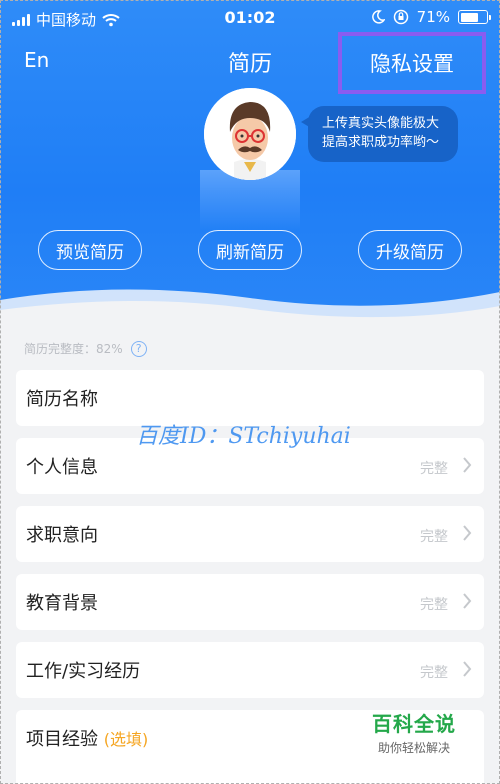 The image size is (500, 784). I want to click on preview-resume-button: 预览简历, so click(90, 250).